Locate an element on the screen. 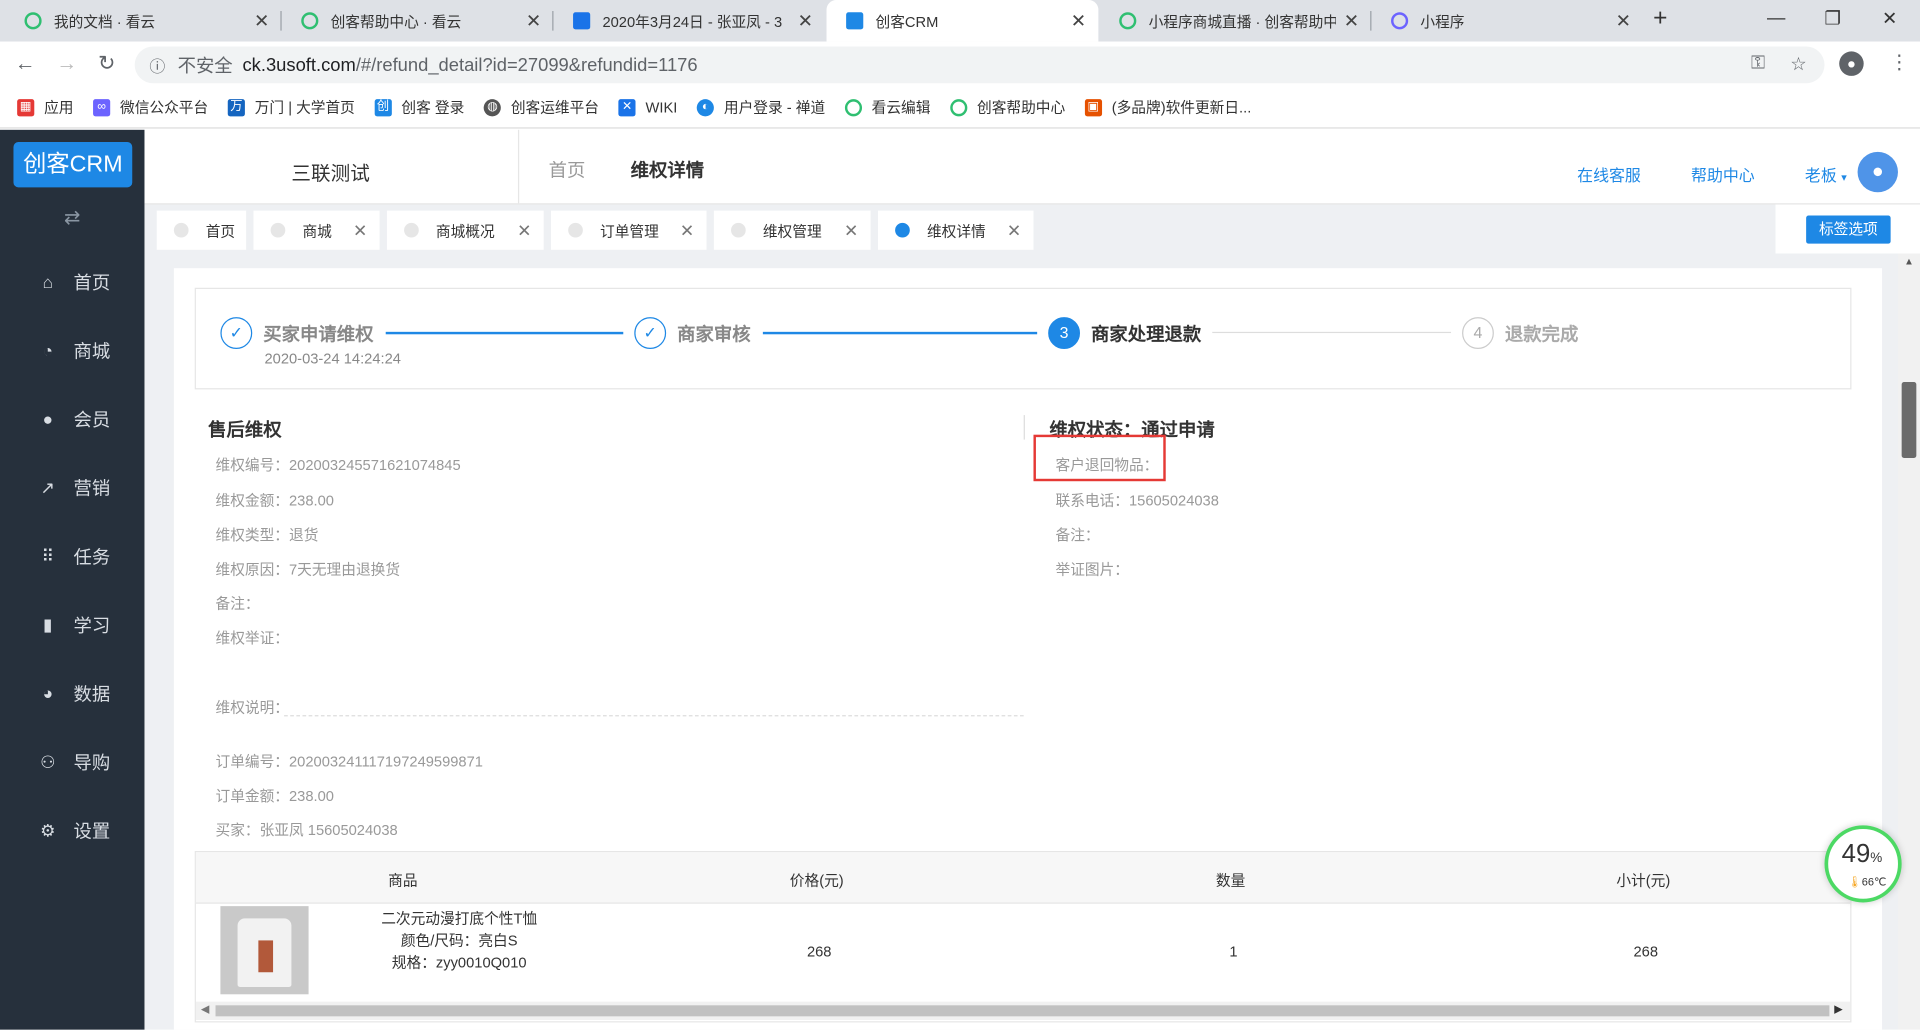  new-tab-button: + is located at coordinates (1660, 19).